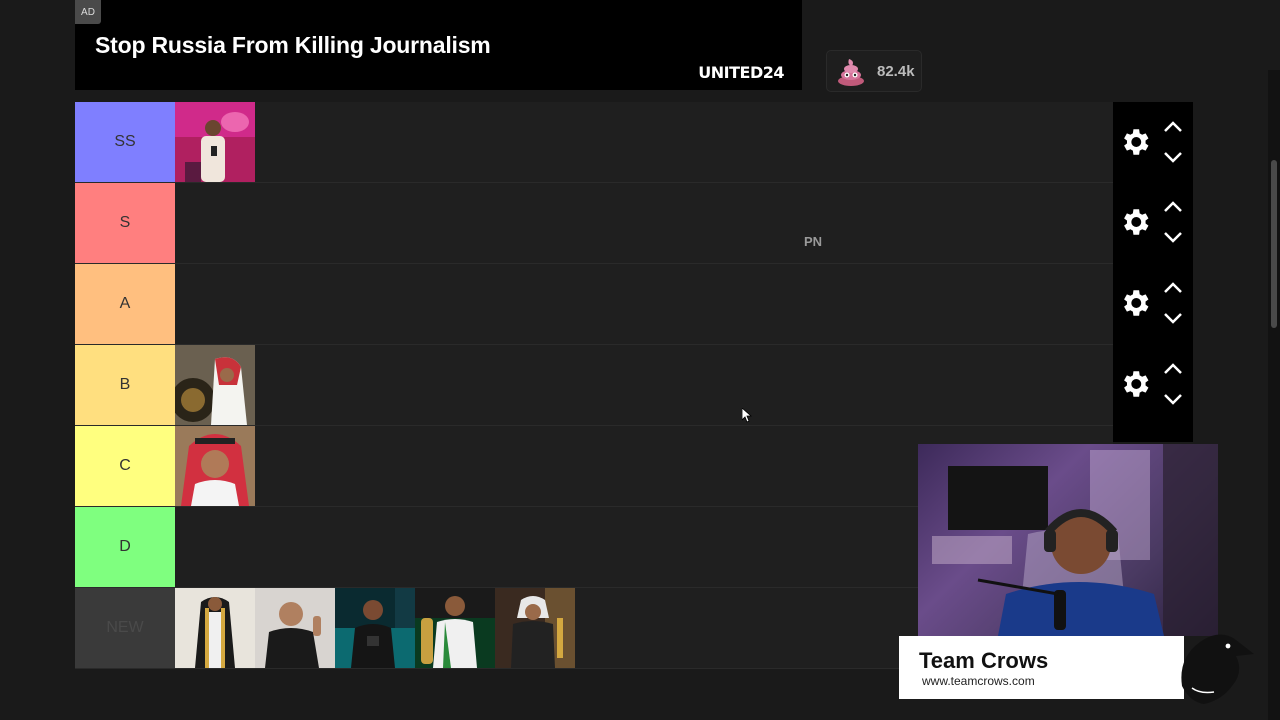 This screenshot has width=1280, height=720. I want to click on webcam-feed-image, so click(1075, 540).